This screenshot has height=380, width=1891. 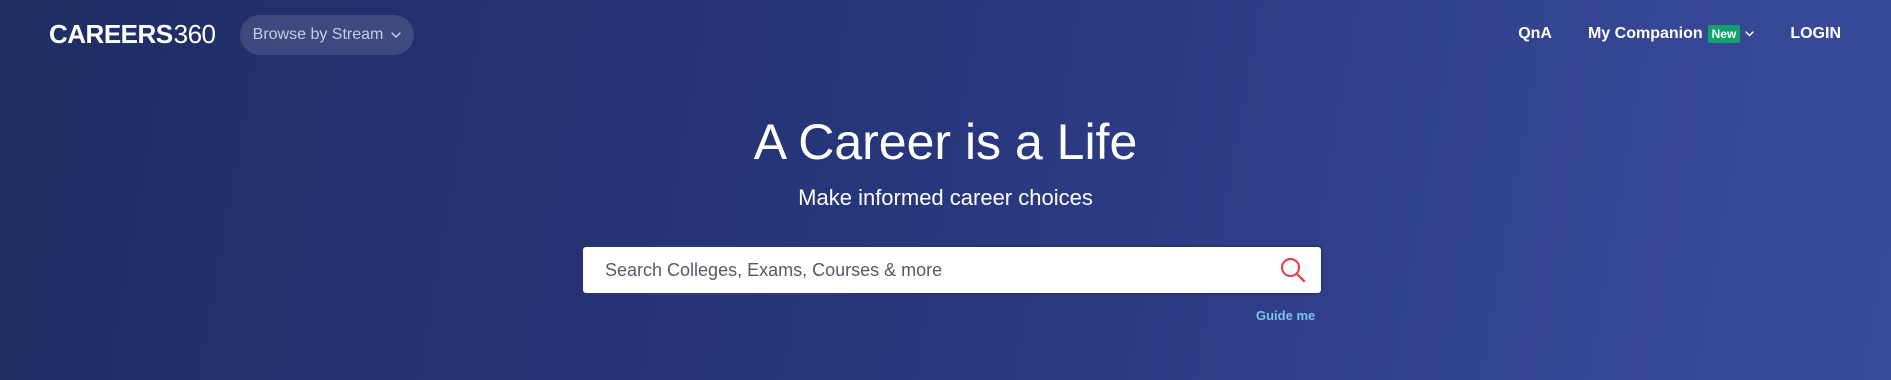 What do you see at coordinates (930, 270) in the screenshot?
I see `search-input` at bounding box center [930, 270].